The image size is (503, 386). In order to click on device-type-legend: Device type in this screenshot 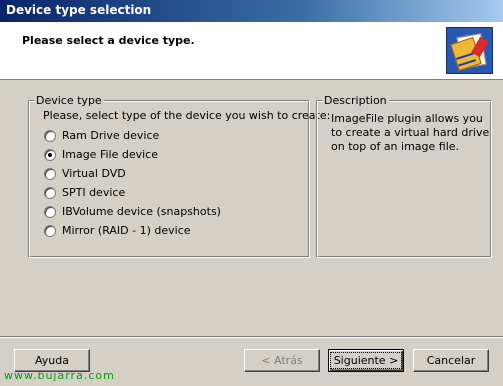, I will do `click(69, 100)`.